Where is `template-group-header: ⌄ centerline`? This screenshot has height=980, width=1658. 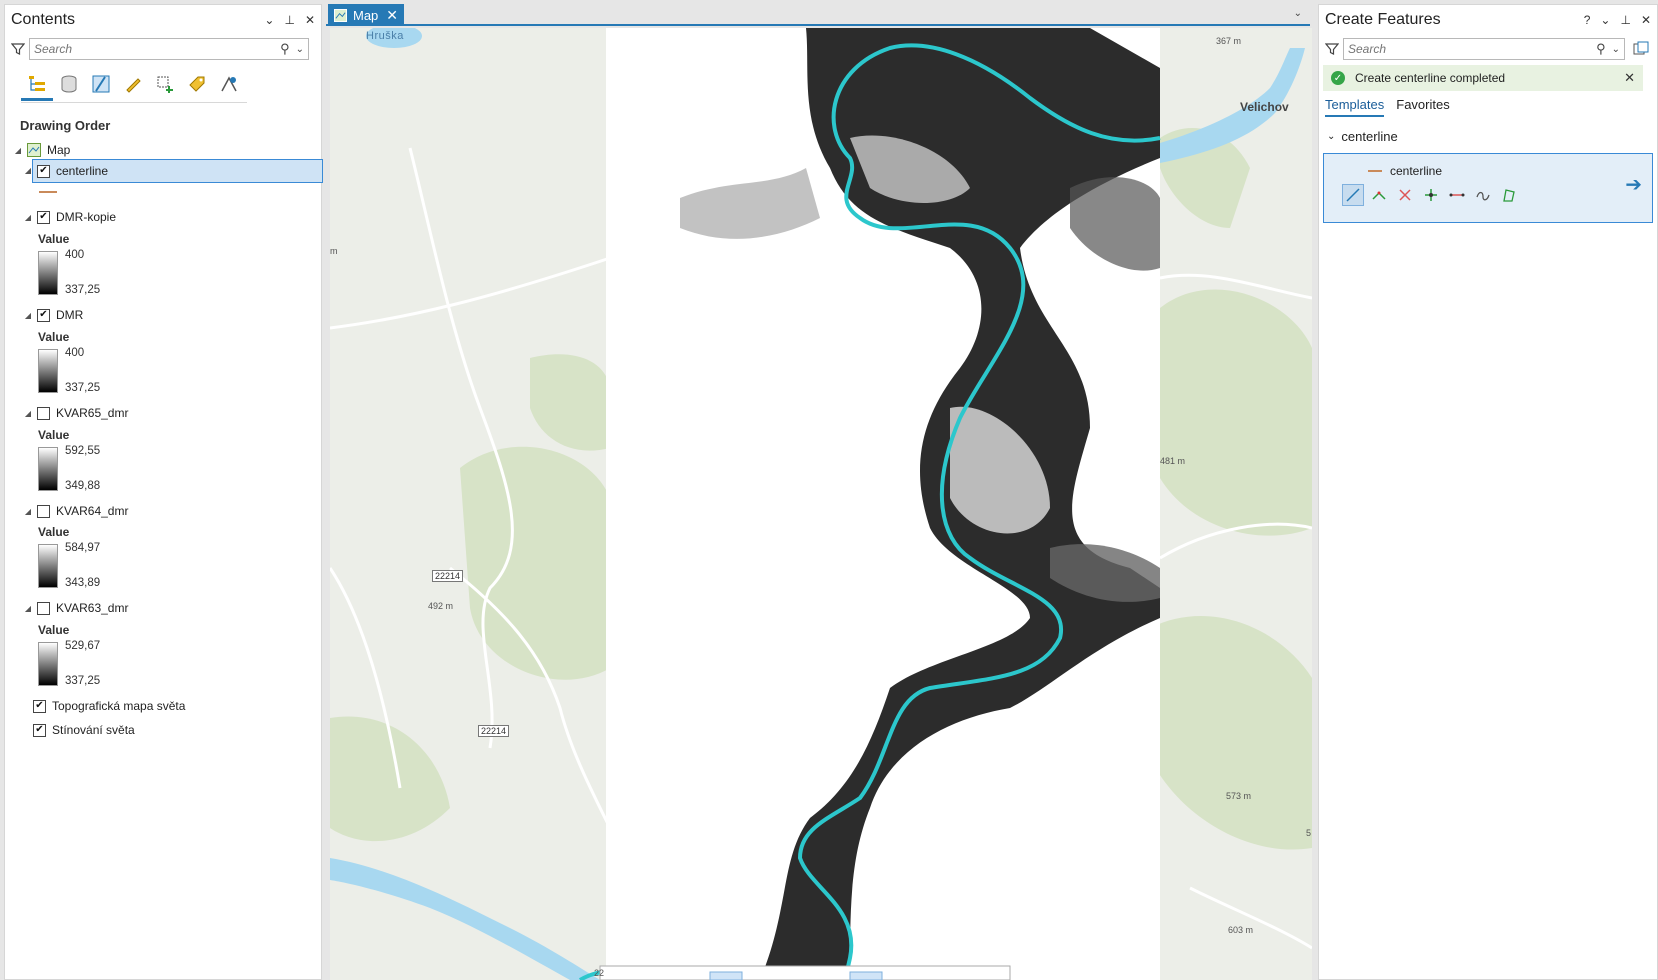
template-group-header: ⌄ centerline is located at coordinates (1362, 136).